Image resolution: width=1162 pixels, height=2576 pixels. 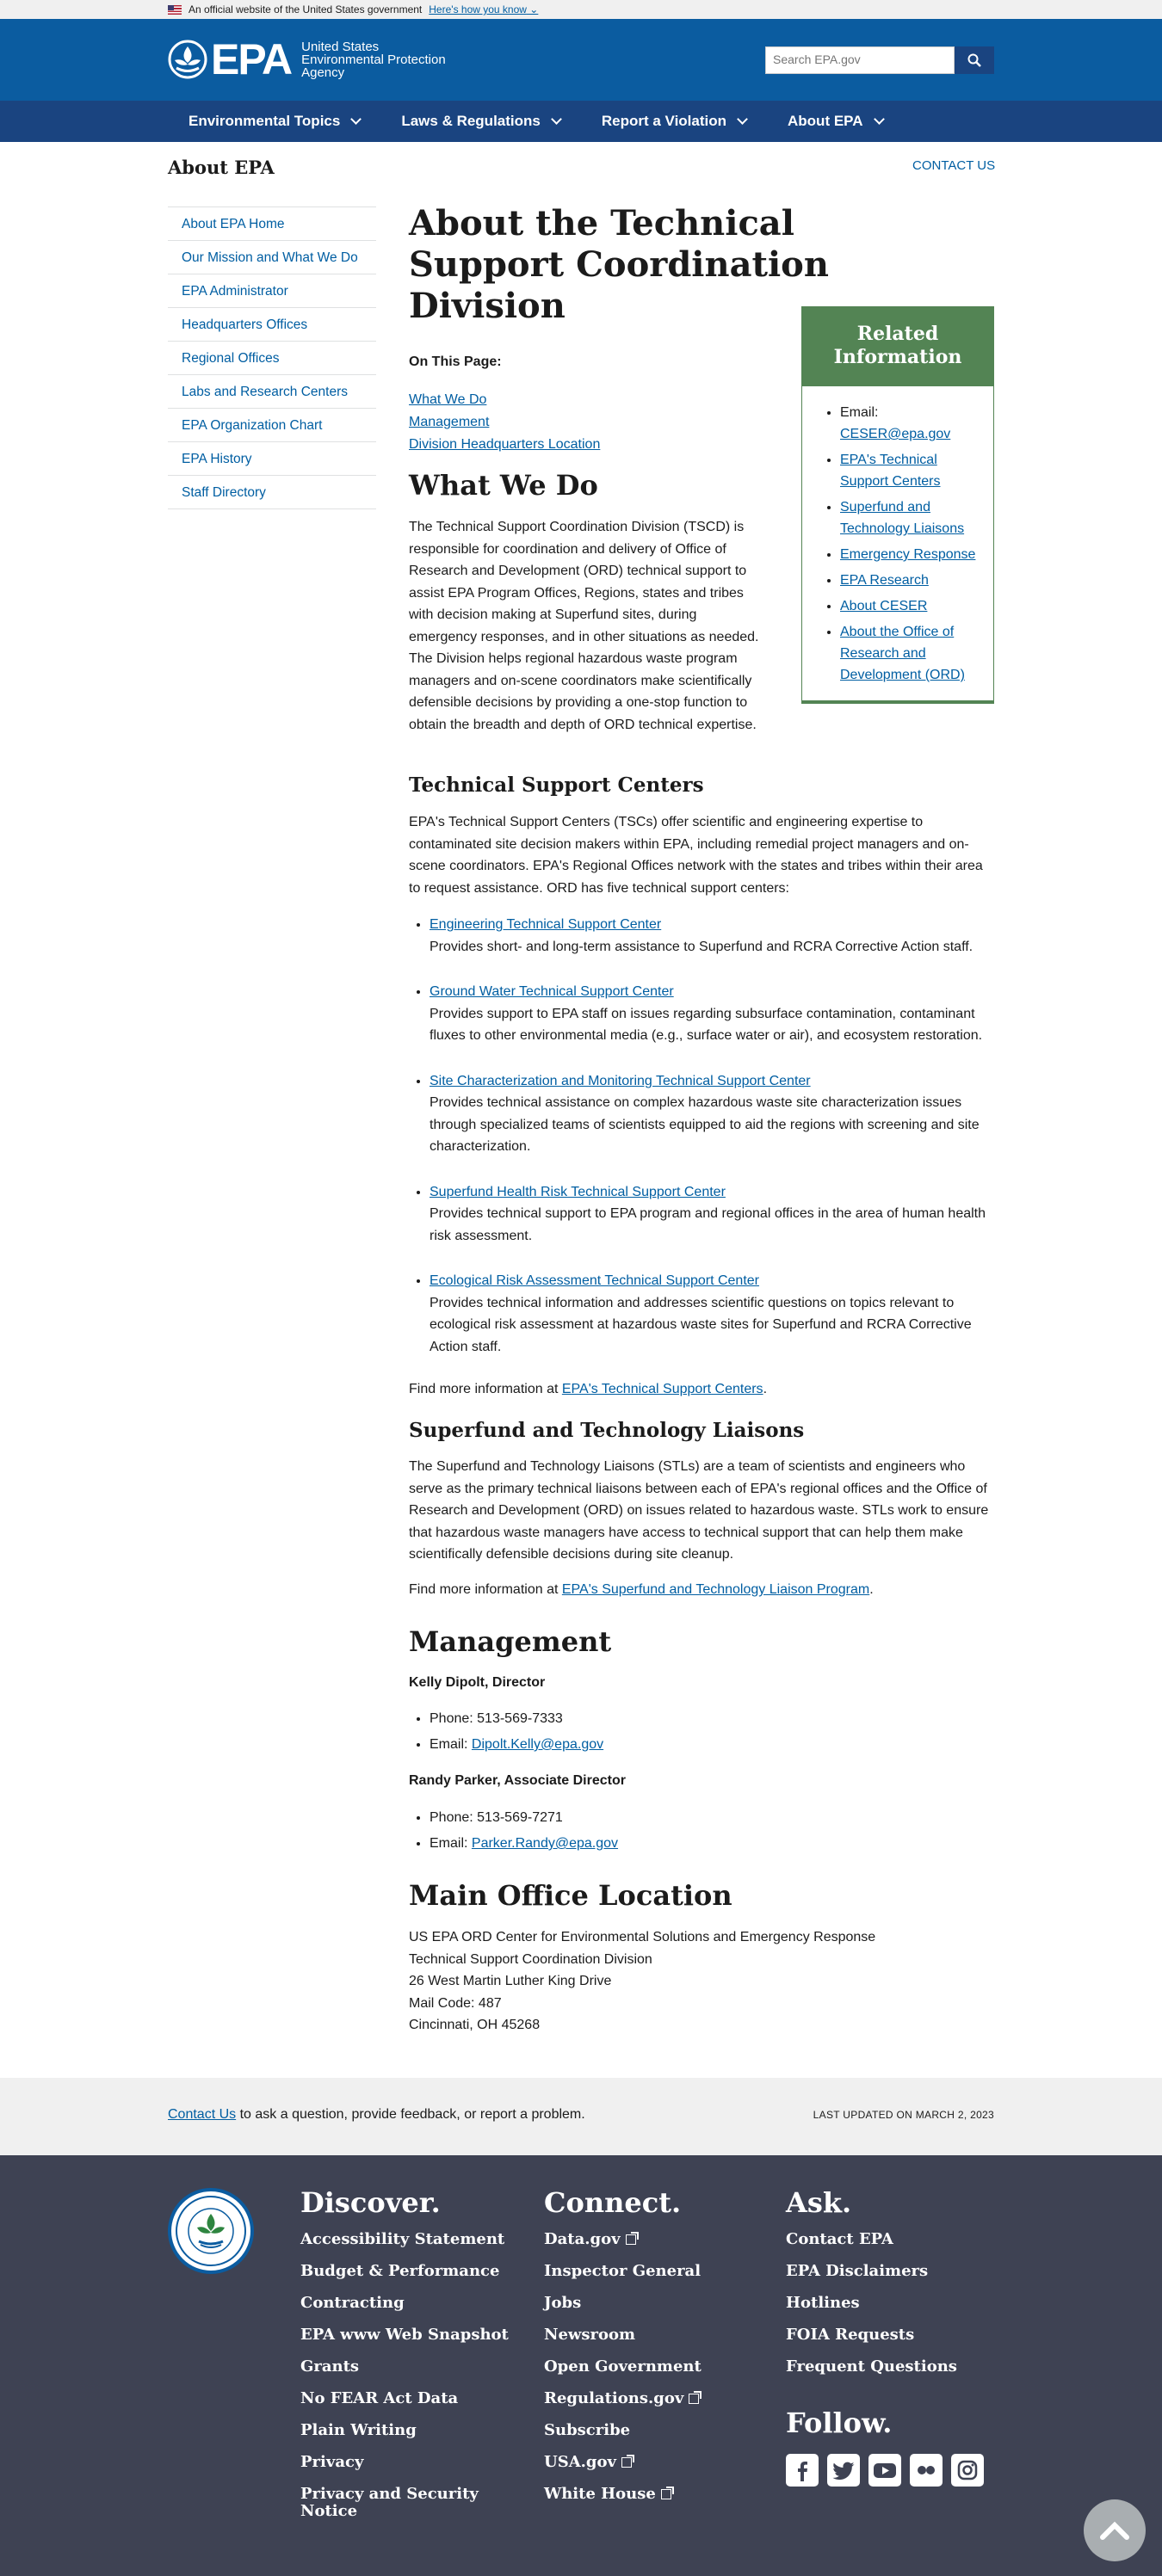 What do you see at coordinates (545, 924) in the screenshot?
I see `tsc-link-engineering: Engineering Technical Support Center` at bounding box center [545, 924].